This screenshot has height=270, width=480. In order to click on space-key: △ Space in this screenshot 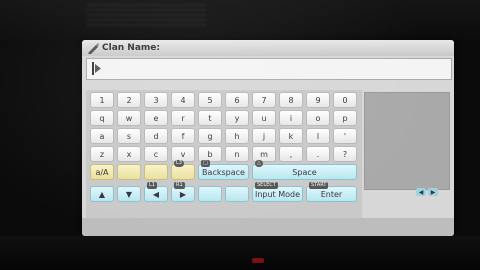, I will do `click(304, 170)`.